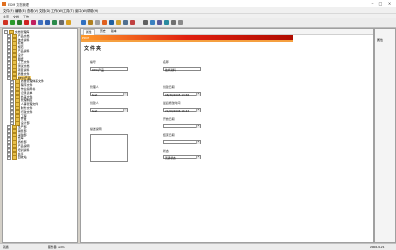 This screenshot has height=250, width=396. Describe the element at coordinates (103, 31) in the screenshot. I see `tab-history: 历史` at that location.